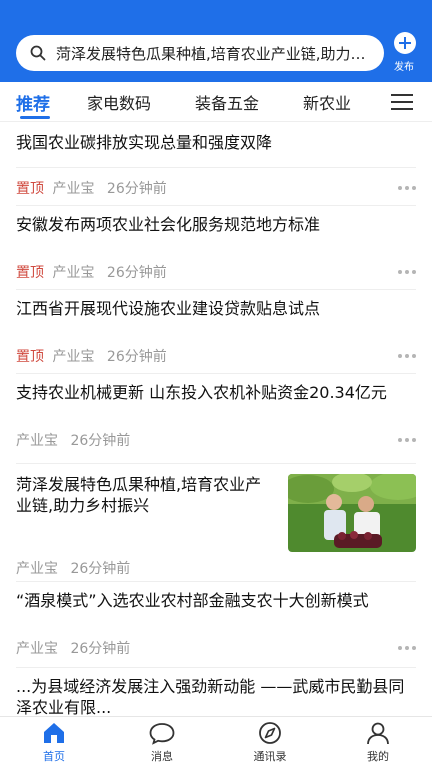  Describe the element at coordinates (270, 733) in the screenshot. I see `compass-icon` at that location.